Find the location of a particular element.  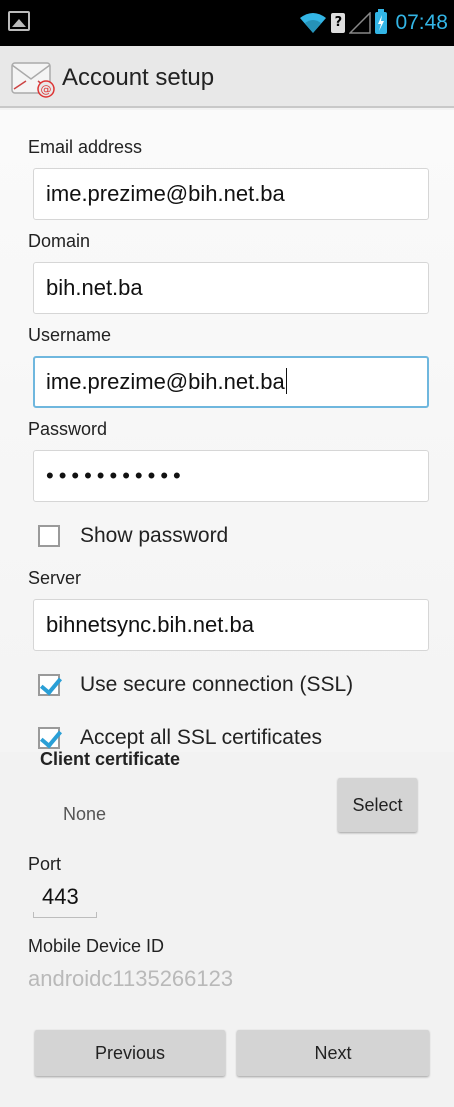

domain-label: Domain is located at coordinates (59, 241).